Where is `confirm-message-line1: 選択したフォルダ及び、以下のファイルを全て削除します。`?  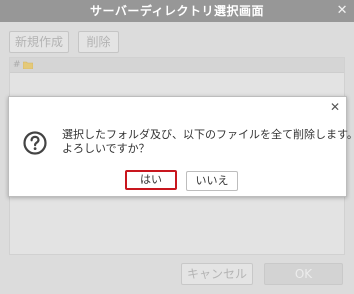
confirm-message-line1: 選択したフォルダ及び、以下のファイルを全て削除します。 is located at coordinates (208, 134).